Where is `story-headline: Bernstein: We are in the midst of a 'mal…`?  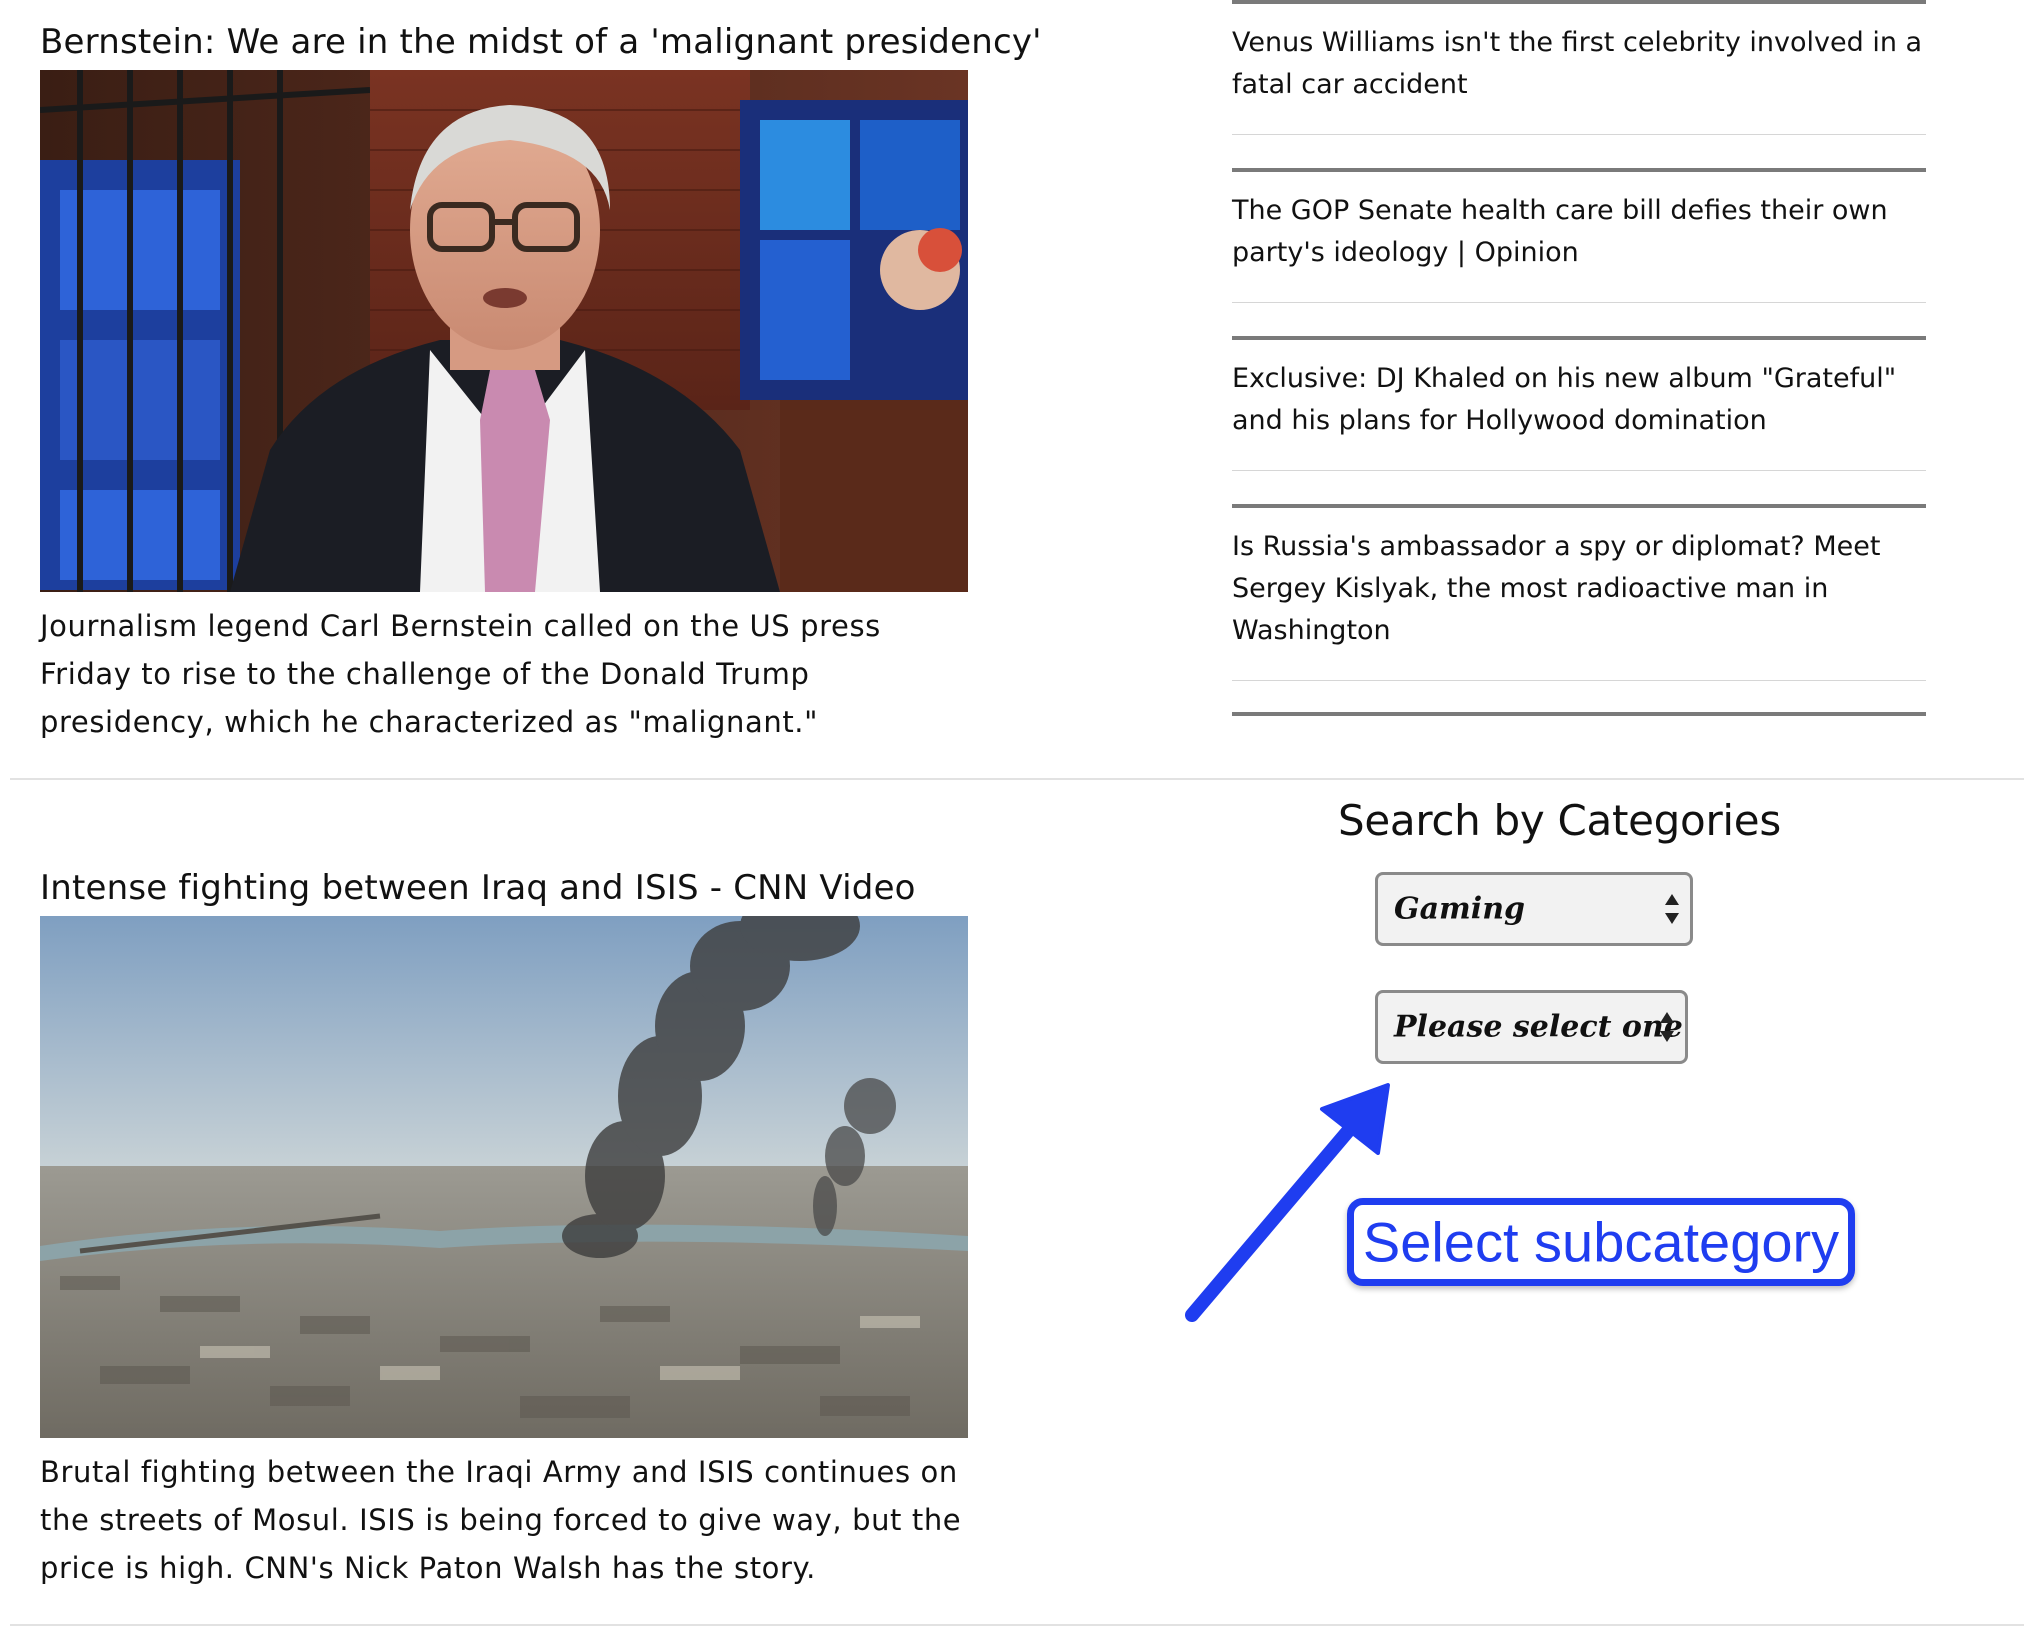 story-headline: Bernstein: We are in the midst of a 'mal… is located at coordinates (541, 42).